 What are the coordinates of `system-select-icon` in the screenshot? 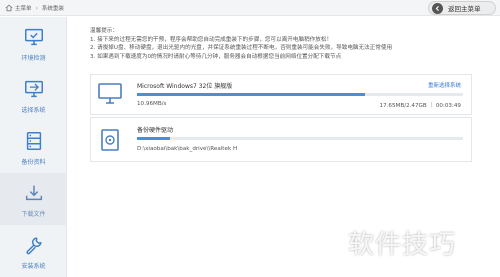 It's located at (33, 89).